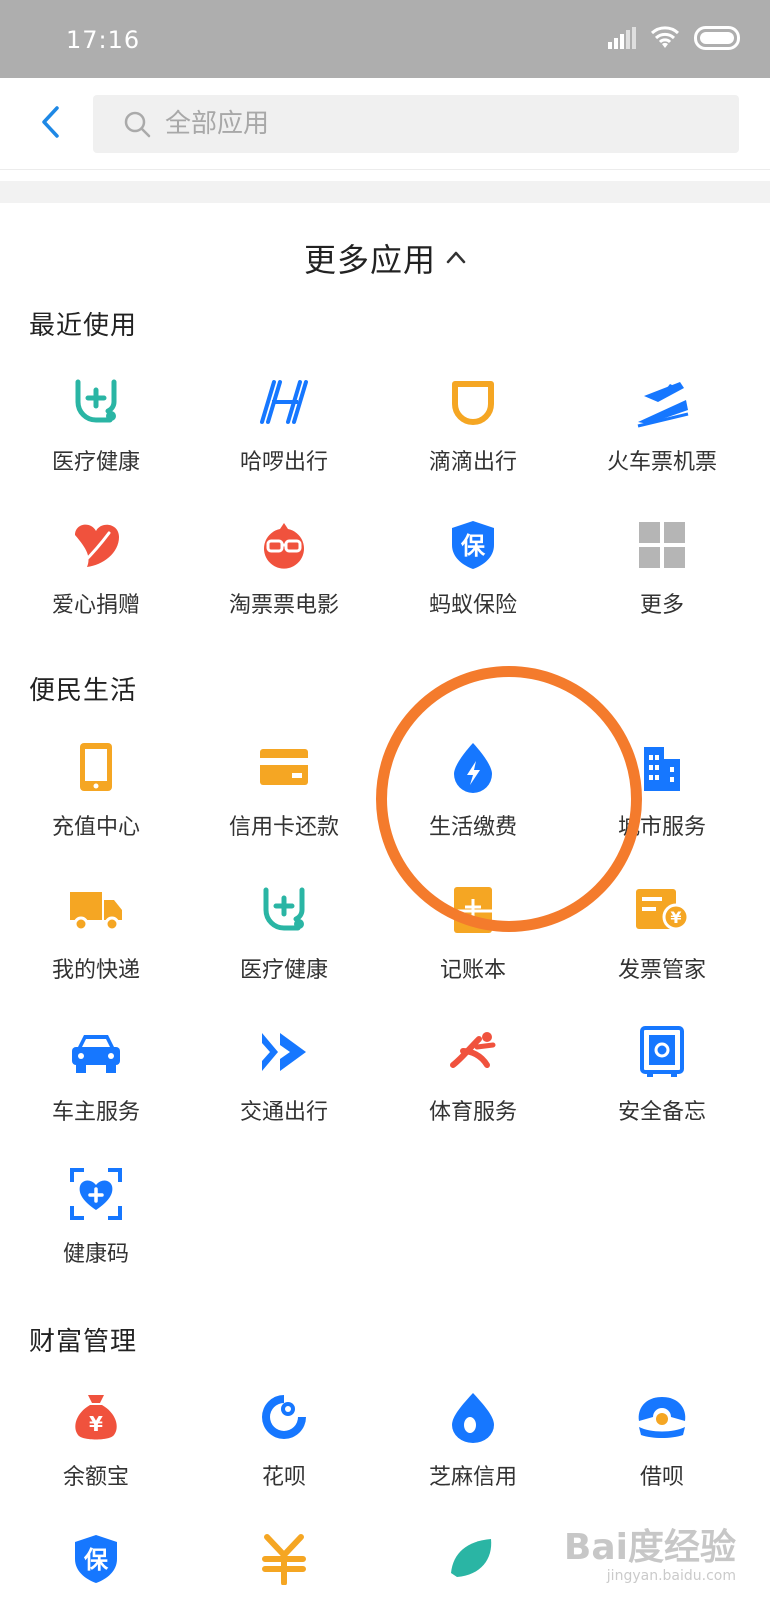 Image resolution: width=770 pixels, height=1600 pixels. I want to click on app-label: 车主服务, so click(95, 1112).